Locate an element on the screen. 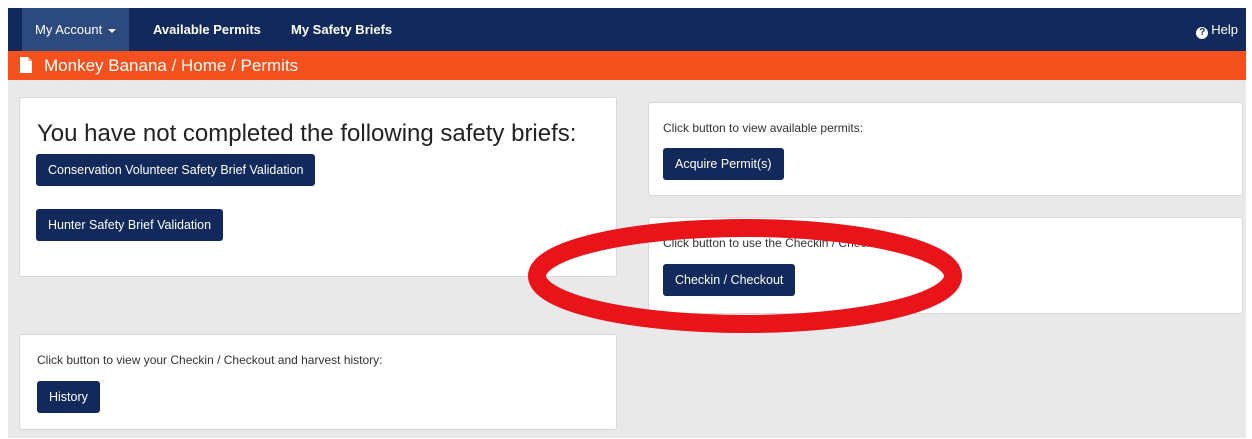 The image size is (1252, 439). nav-available-permits: Available Permits is located at coordinates (207, 29).